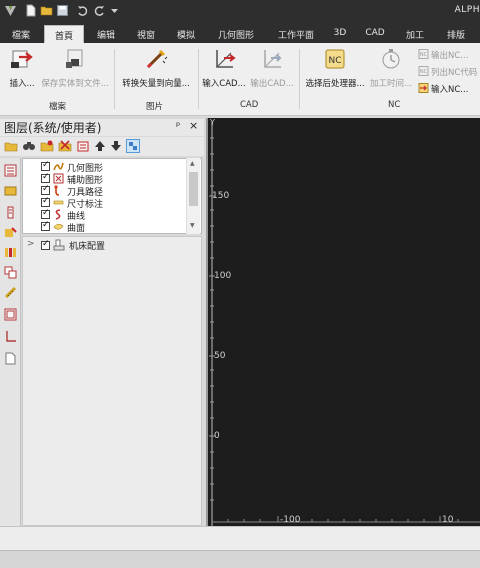 The image size is (480, 568). Describe the element at coordinates (447, 72) in the screenshot. I see `list-nc-code-button: NC 列出NC代码` at that location.